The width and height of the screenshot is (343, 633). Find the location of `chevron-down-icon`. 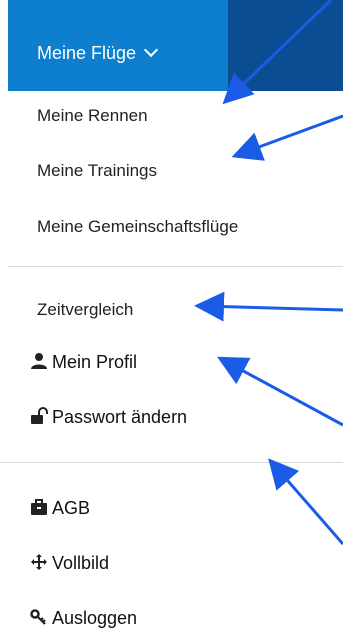

chevron-down-icon is located at coordinates (151, 50).